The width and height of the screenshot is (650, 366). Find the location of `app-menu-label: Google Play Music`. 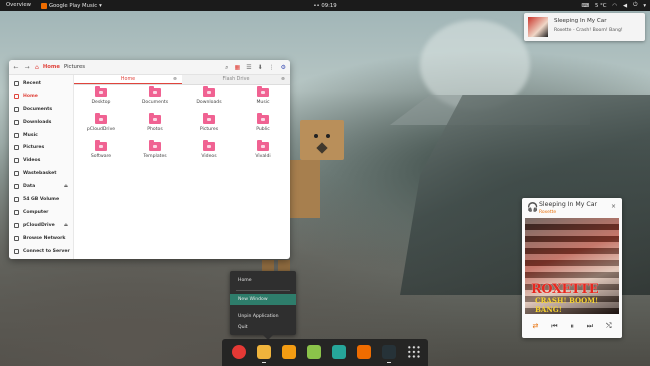

app-menu-label: Google Play Music is located at coordinates (73, 5).